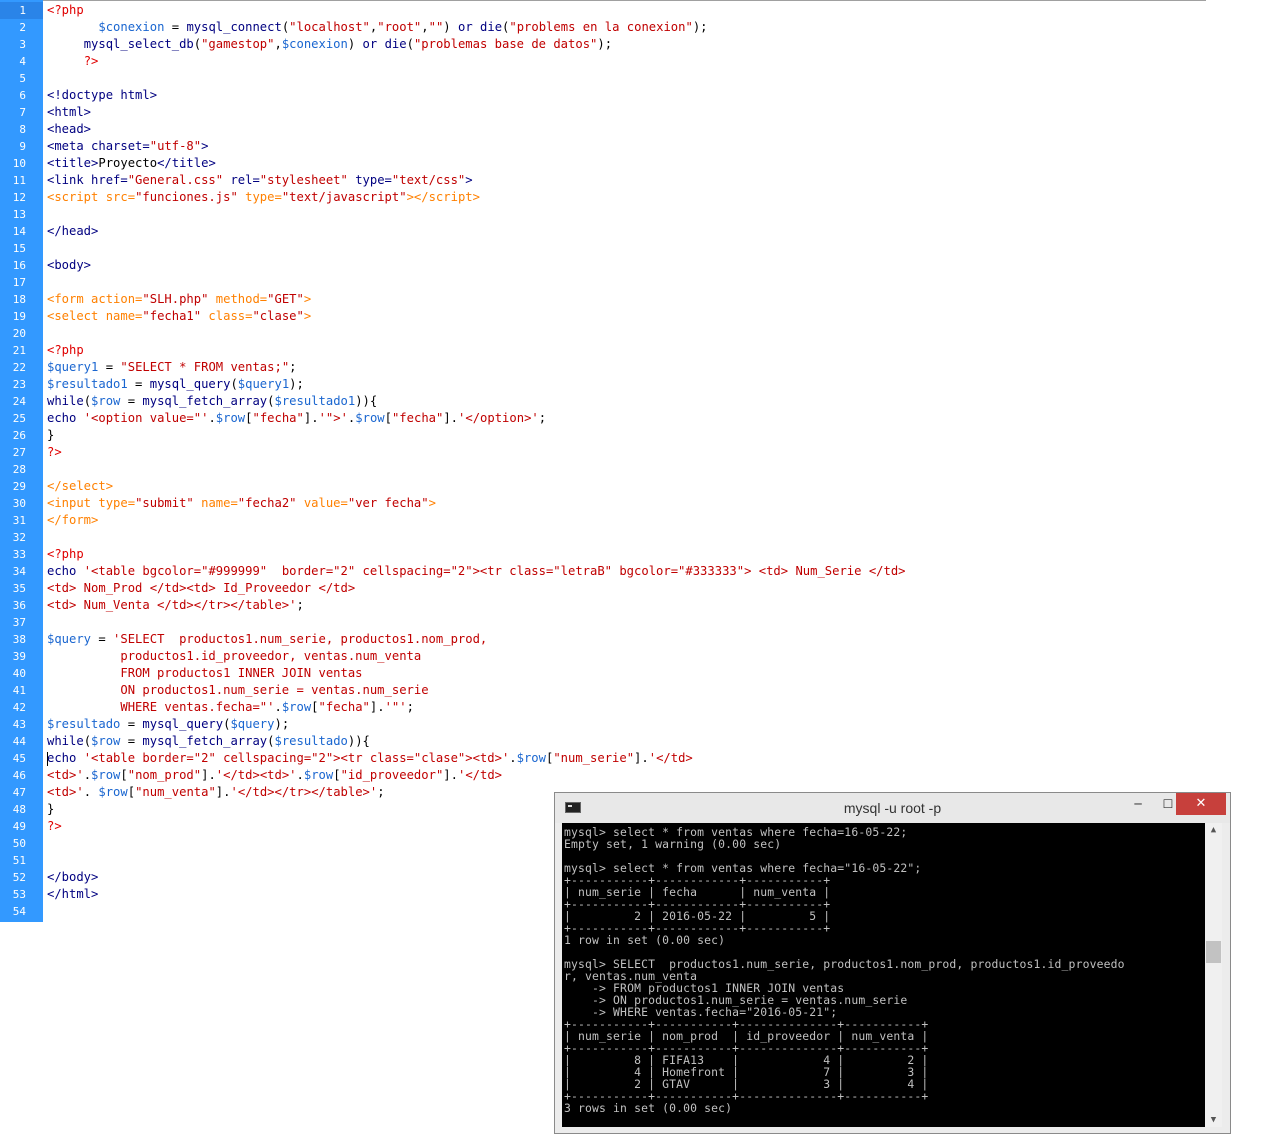 The width and height of the screenshot is (1264, 1144). I want to click on line-number: 3, so click(22, 44).